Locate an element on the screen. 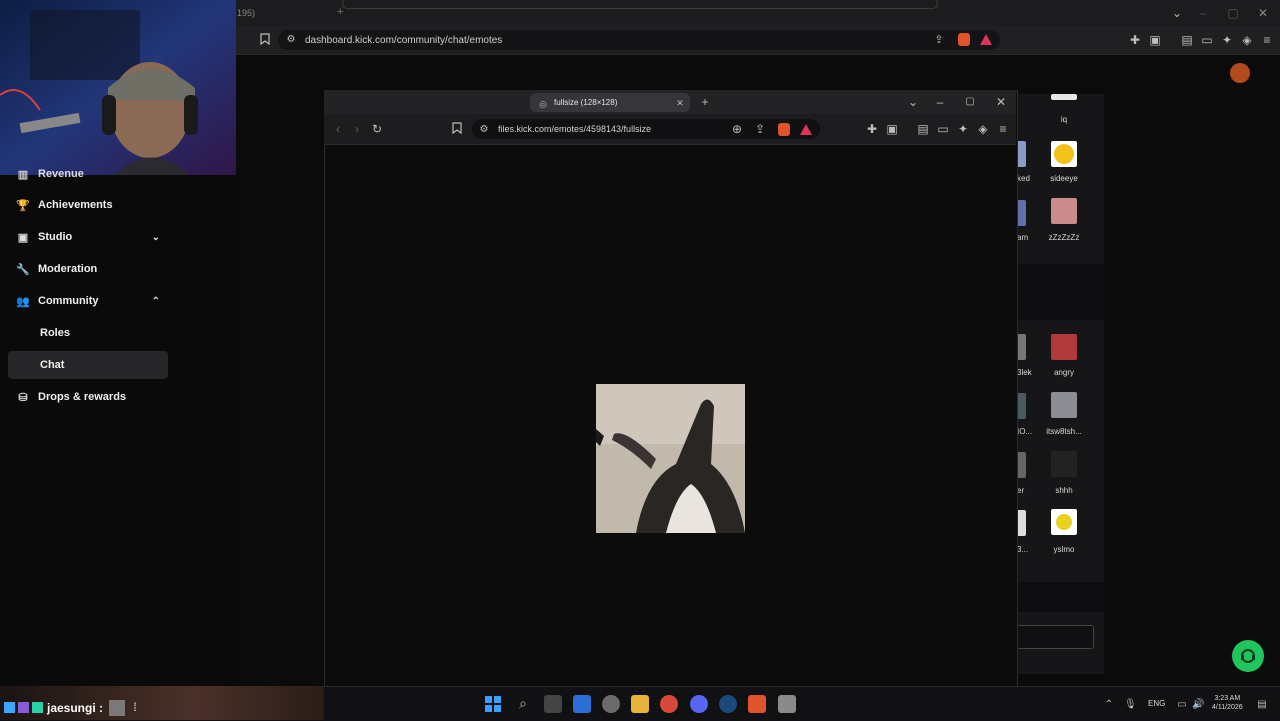 Image resolution: width=1280 pixels, height=721 pixels. sidebar-item-label: Community is located at coordinates (68, 301).